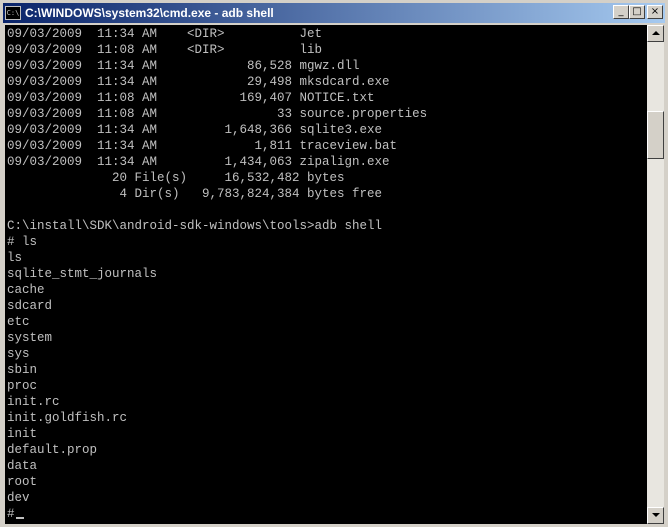 Image resolution: width=668 pixels, height=527 pixels. I want to click on console-line: 09/03/2009 11:34 AM <DIR> Jet, so click(165, 34).